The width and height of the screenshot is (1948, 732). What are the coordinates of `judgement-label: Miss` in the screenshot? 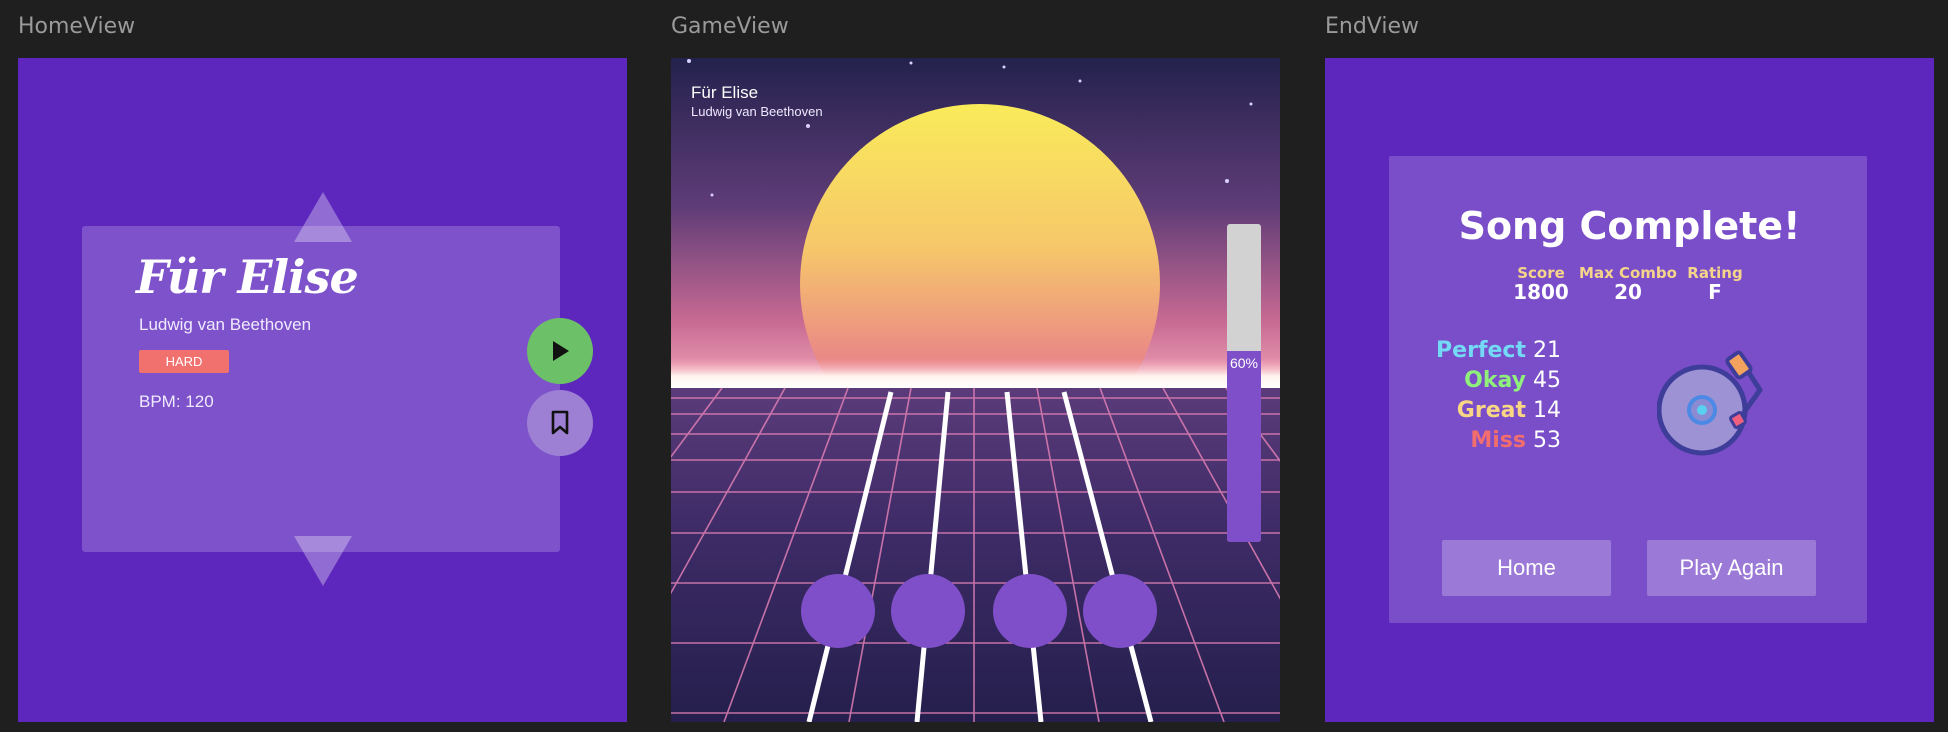 It's located at (1498, 440).